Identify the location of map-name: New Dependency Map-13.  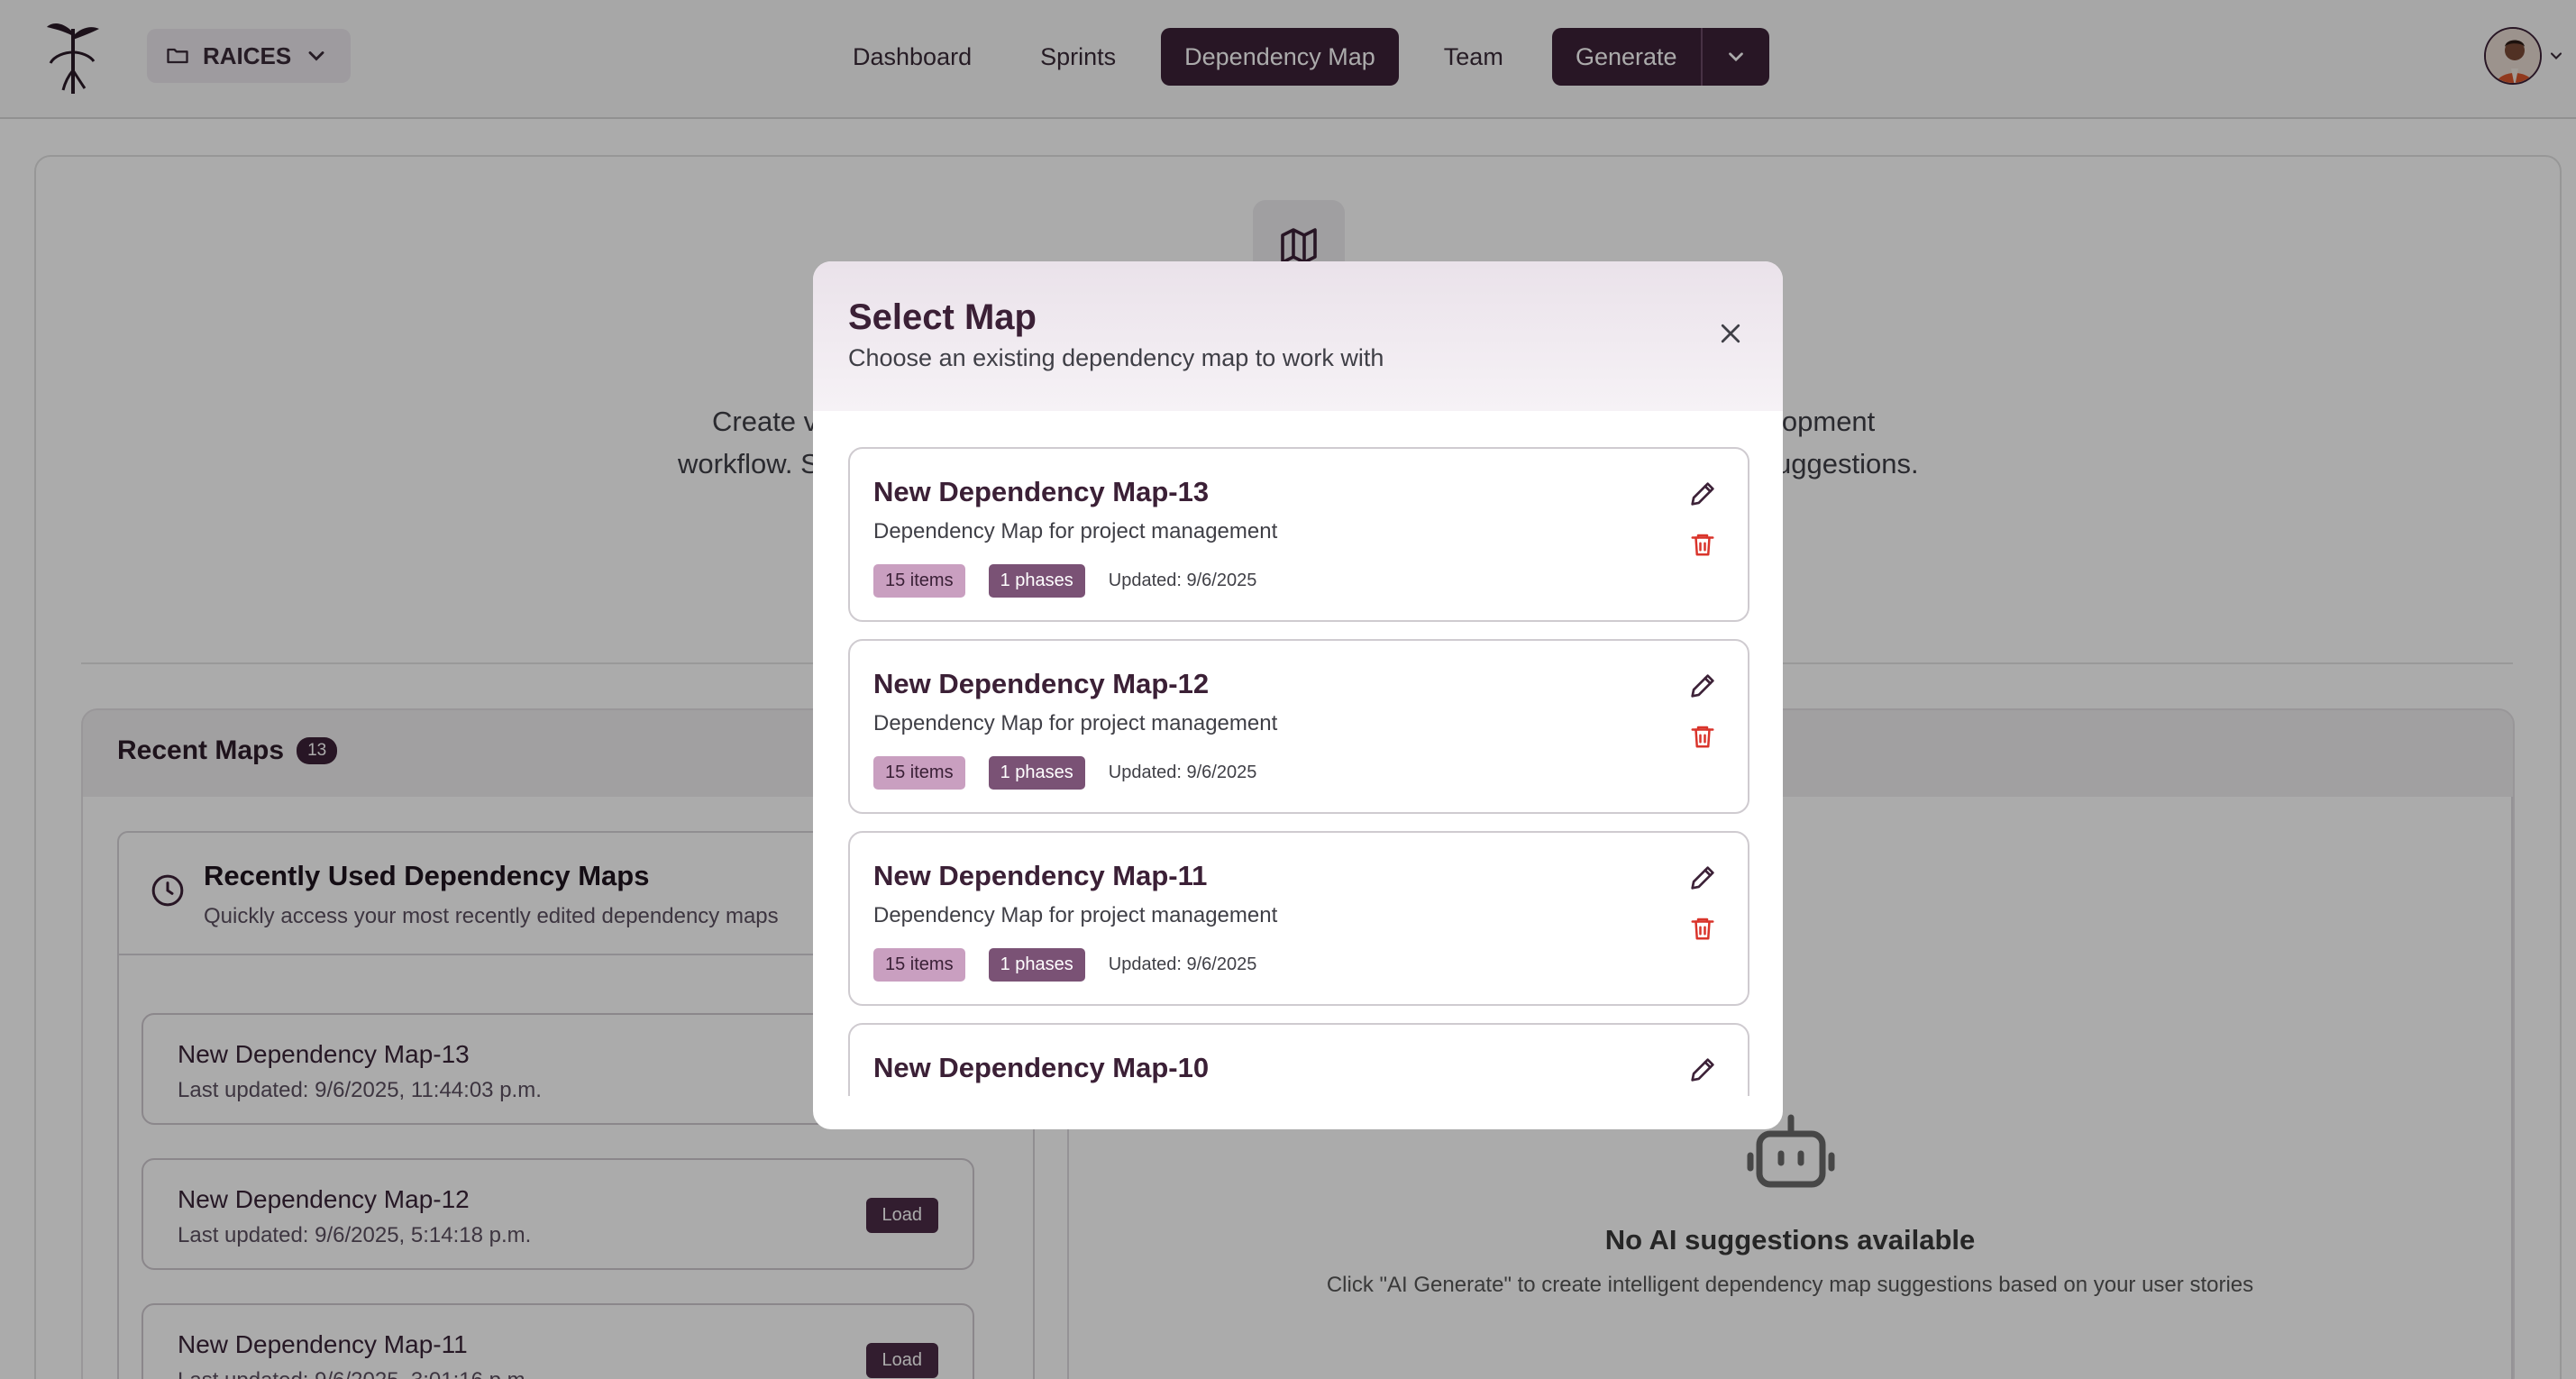
(1041, 492).